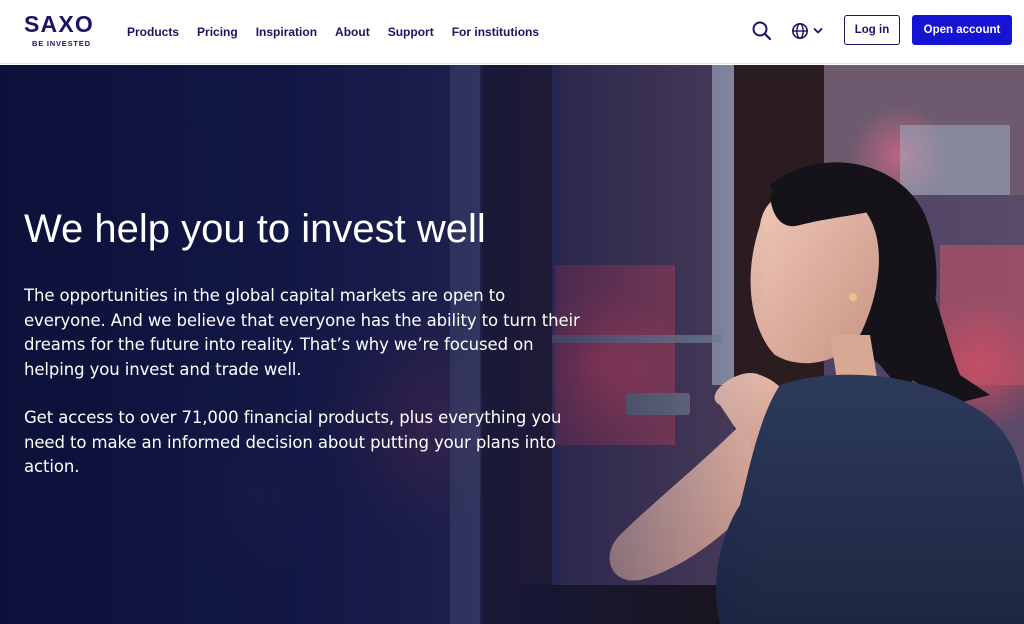  I want to click on search-button, so click(762, 31).